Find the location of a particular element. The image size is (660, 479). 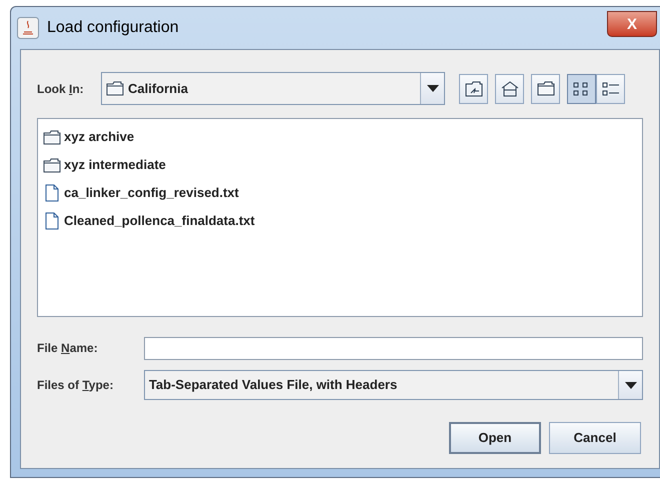

file-name-label: File Name: is located at coordinates (67, 348).